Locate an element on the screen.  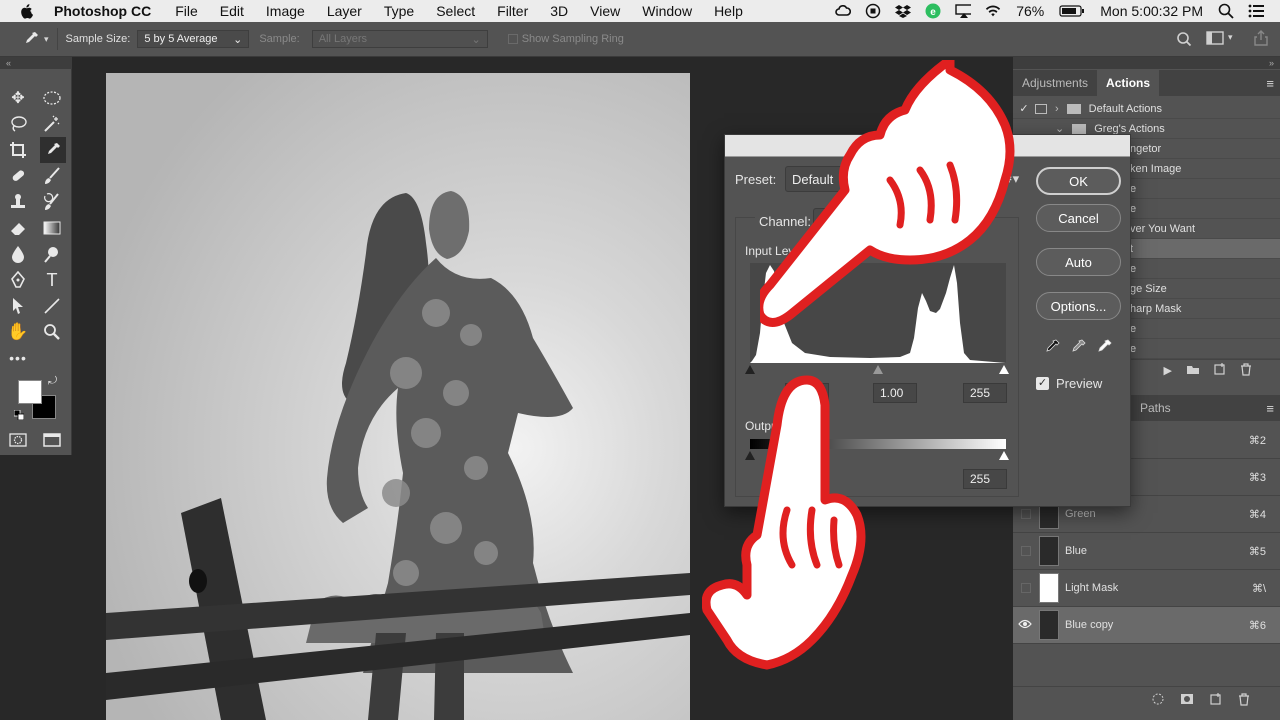
menu-view: View is located at coordinates (605, 11).